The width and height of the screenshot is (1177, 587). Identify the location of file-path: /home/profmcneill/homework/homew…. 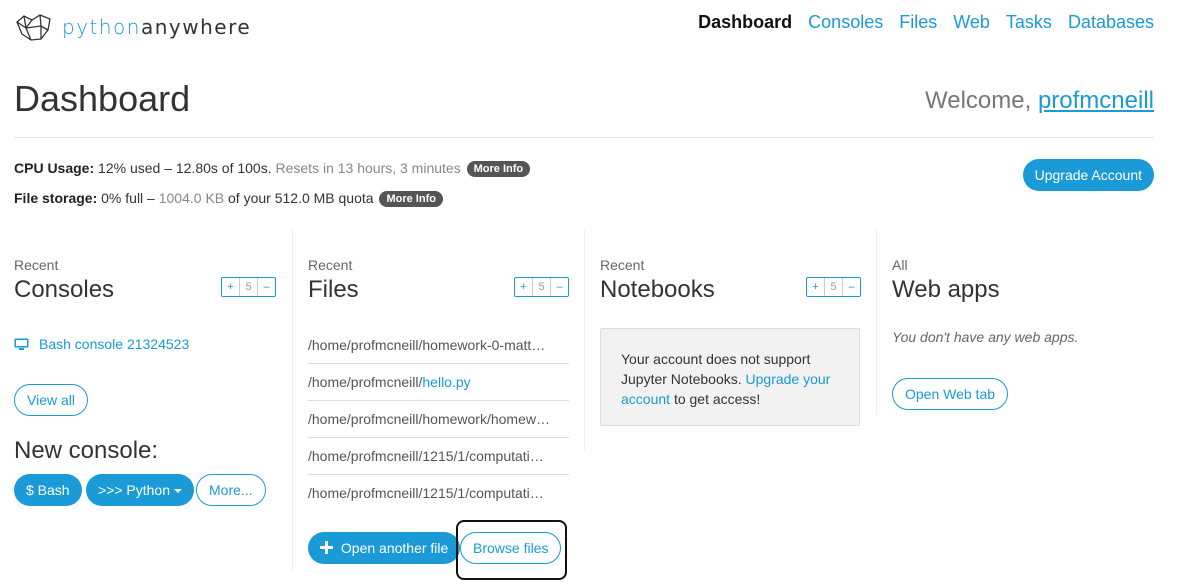
(429, 419).